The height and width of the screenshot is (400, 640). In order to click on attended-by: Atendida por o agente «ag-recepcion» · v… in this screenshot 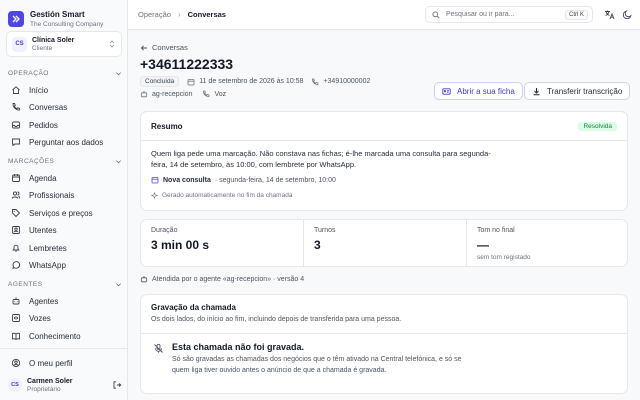, I will do `click(222, 279)`.